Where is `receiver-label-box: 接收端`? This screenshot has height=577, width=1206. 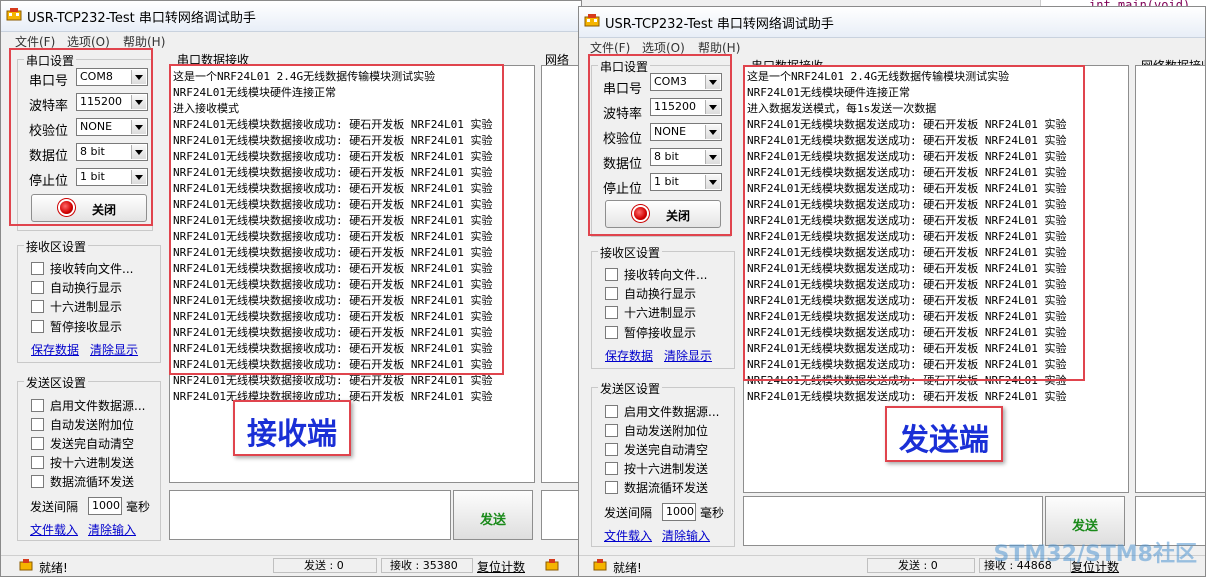
receiver-label-box: 接收端 is located at coordinates (292, 428).